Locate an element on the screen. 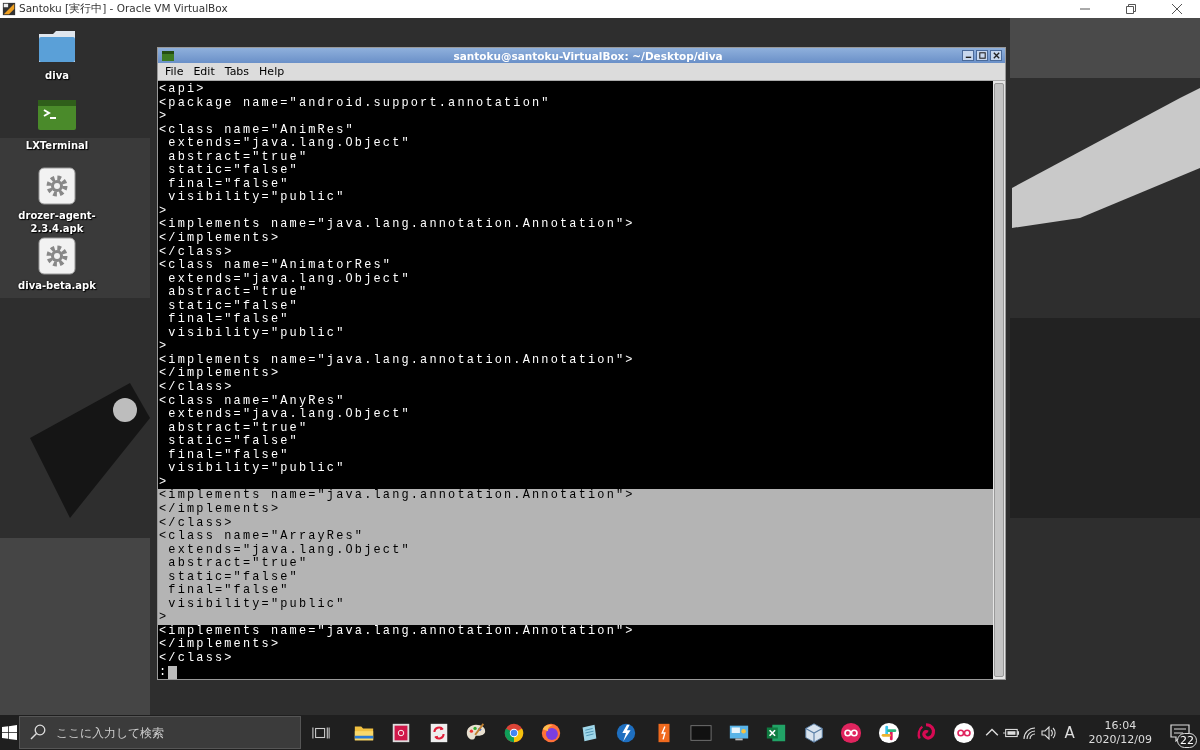 This screenshot has height=750, width=1200. clock: 16:04 2020/12/09 is located at coordinates (1120, 732).